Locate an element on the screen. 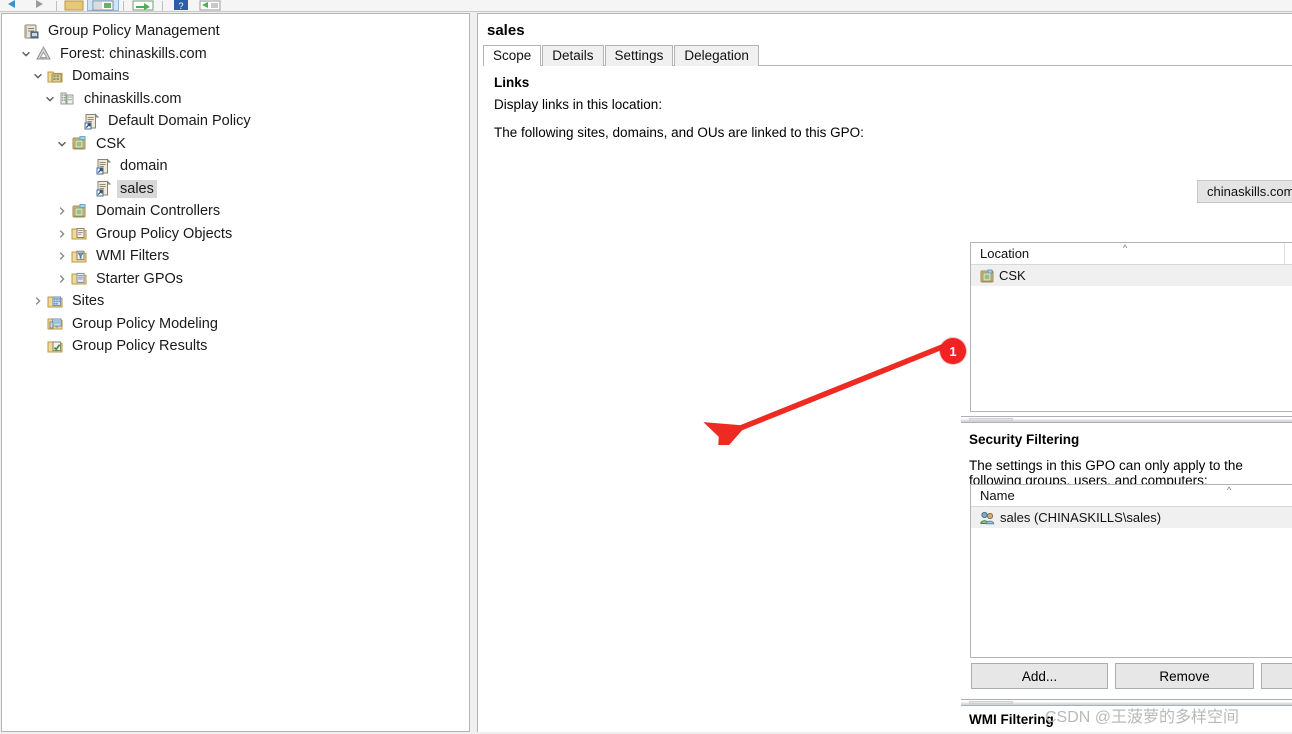 This screenshot has width=1292, height=734. back-button is located at coordinates (13, 5).